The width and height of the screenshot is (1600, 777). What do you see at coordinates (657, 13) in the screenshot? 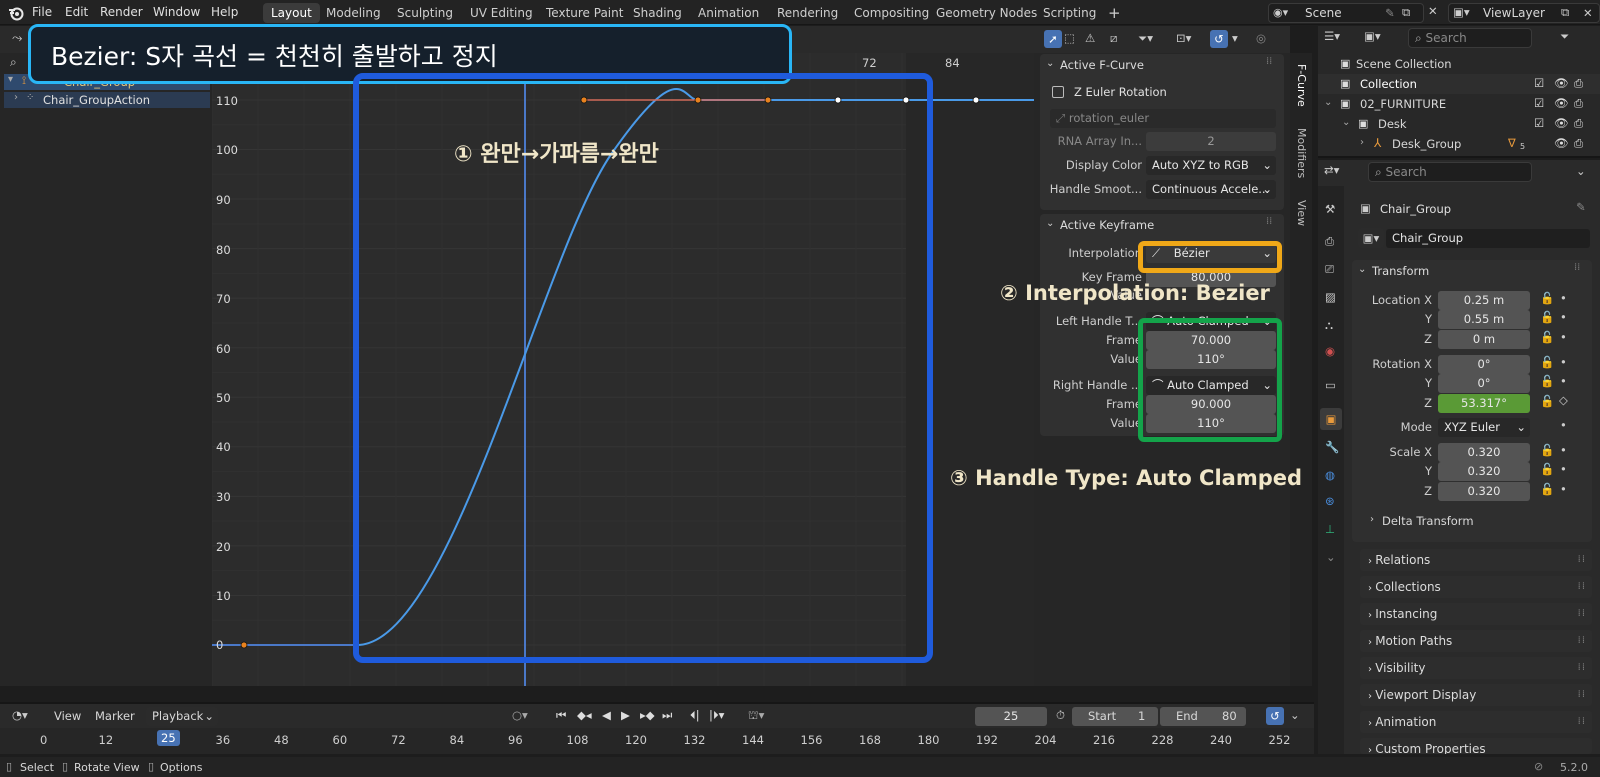
I see `tab-shading: Shading` at bounding box center [657, 13].